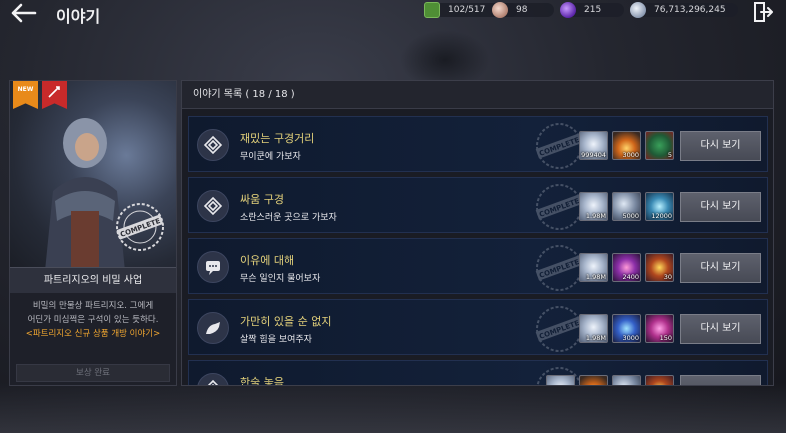 This screenshot has height=433, width=786. Describe the element at coordinates (288, 218) in the screenshot. I see `item-subtitle: 소란스러운 곳으로 가보자` at that location.